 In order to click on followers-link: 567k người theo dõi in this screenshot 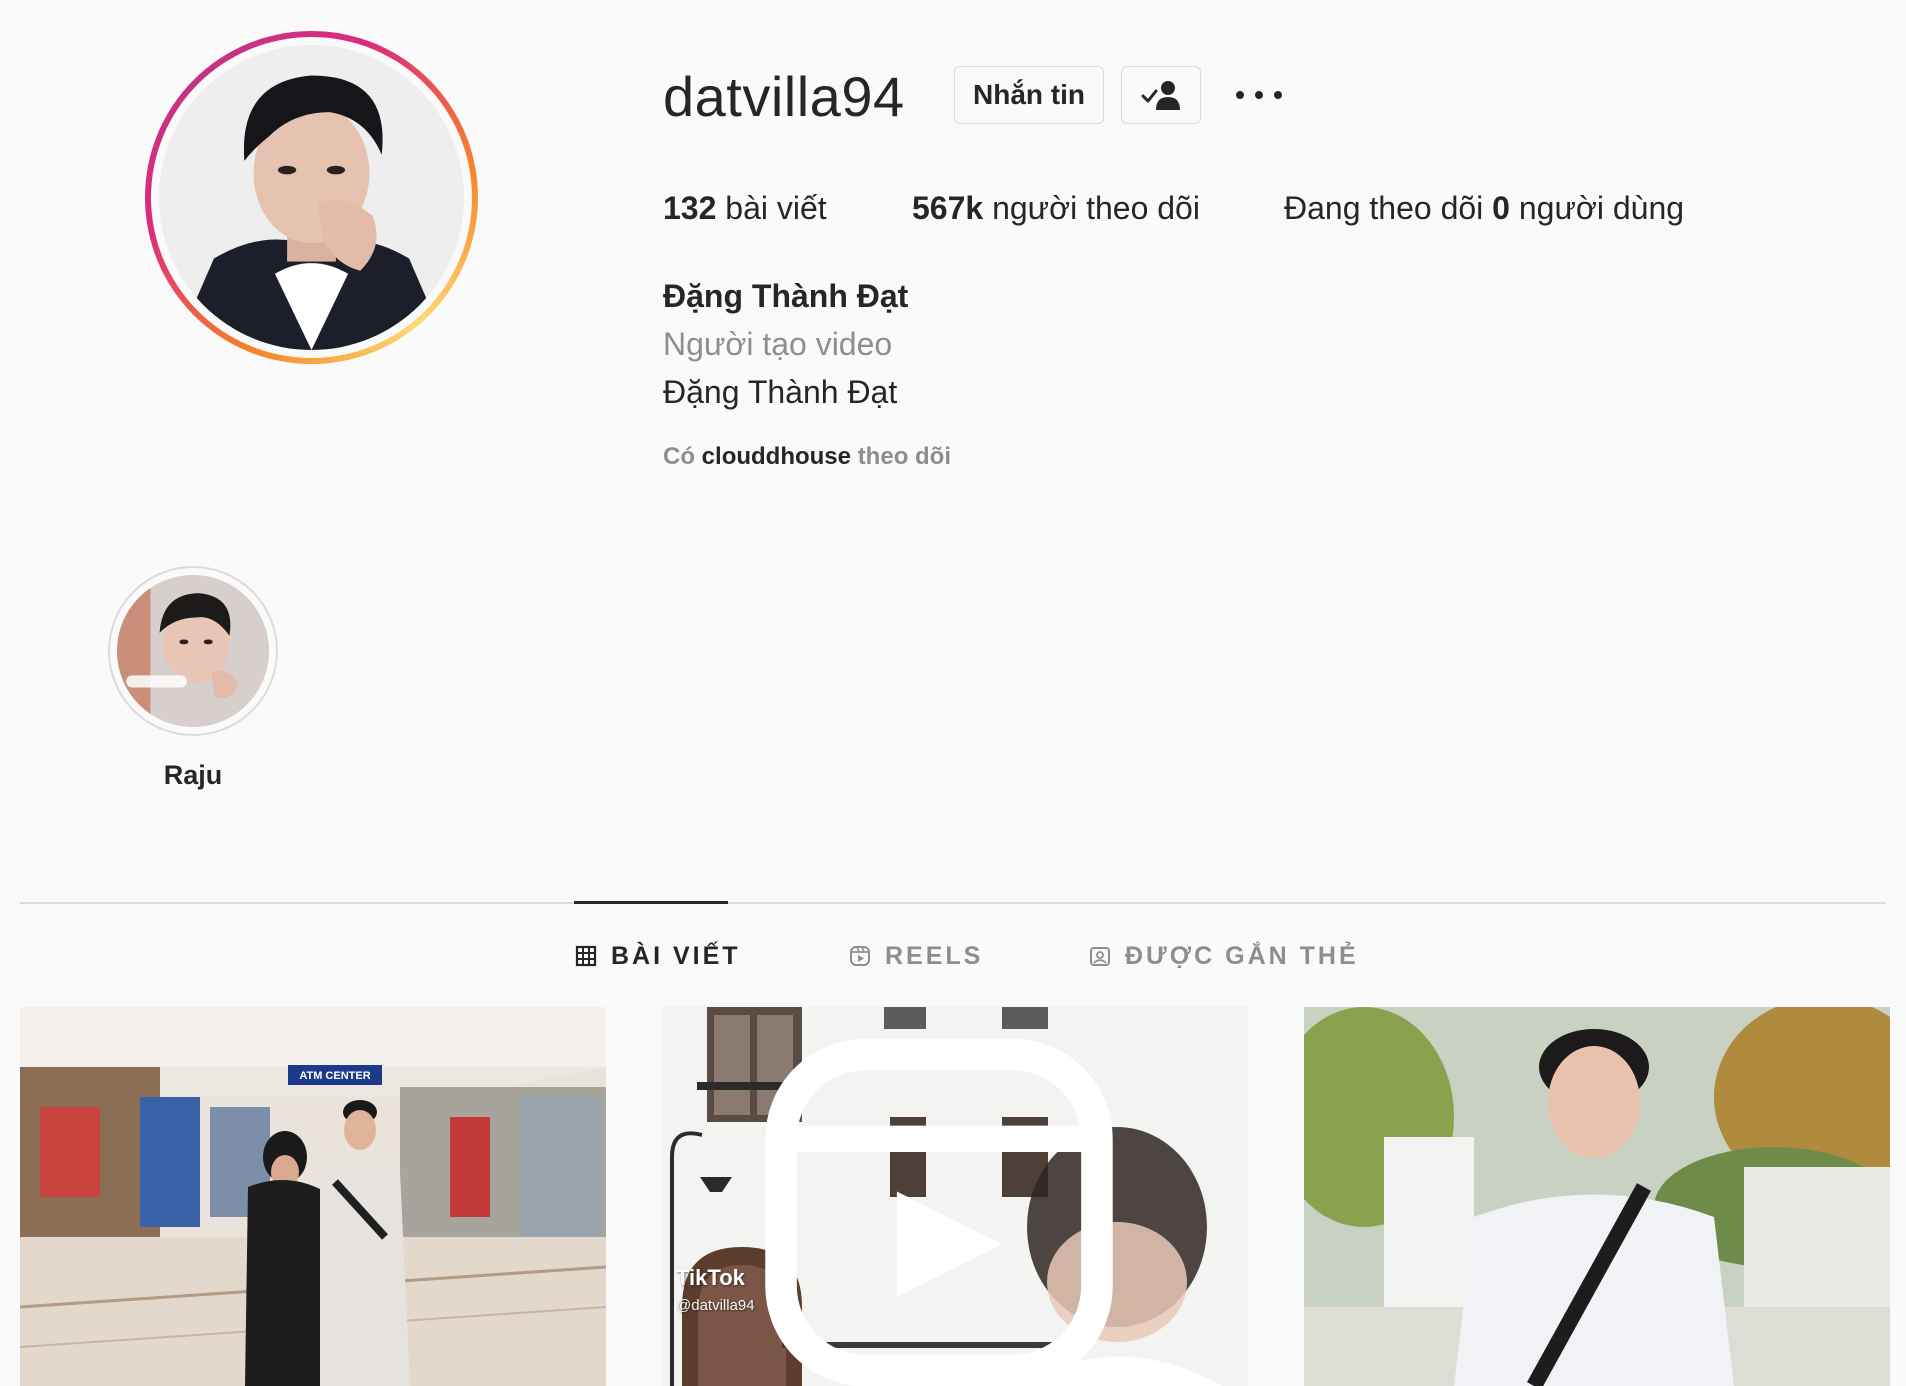, I will do `click(1056, 208)`.